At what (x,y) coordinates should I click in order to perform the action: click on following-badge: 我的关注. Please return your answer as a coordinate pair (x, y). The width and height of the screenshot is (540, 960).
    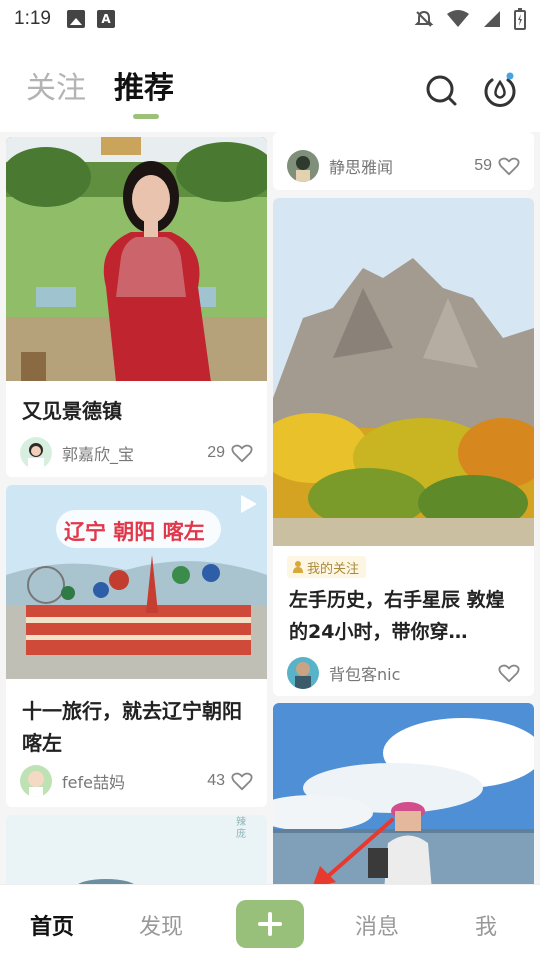
    Looking at the image, I should click on (327, 567).